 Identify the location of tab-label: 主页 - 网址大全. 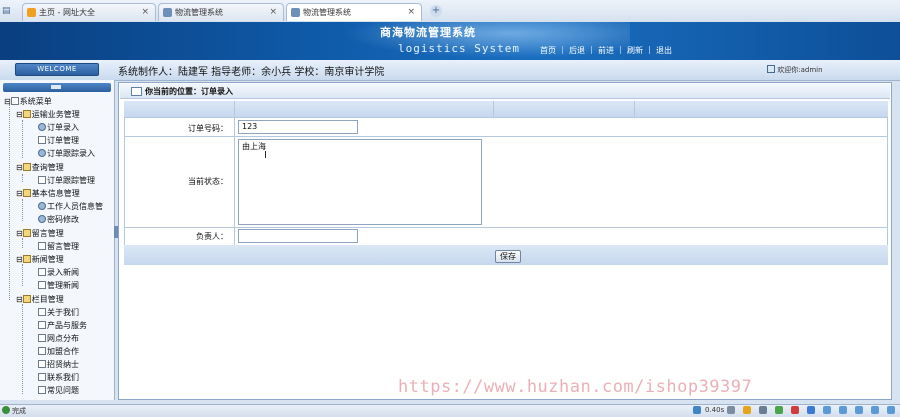
(67, 12).